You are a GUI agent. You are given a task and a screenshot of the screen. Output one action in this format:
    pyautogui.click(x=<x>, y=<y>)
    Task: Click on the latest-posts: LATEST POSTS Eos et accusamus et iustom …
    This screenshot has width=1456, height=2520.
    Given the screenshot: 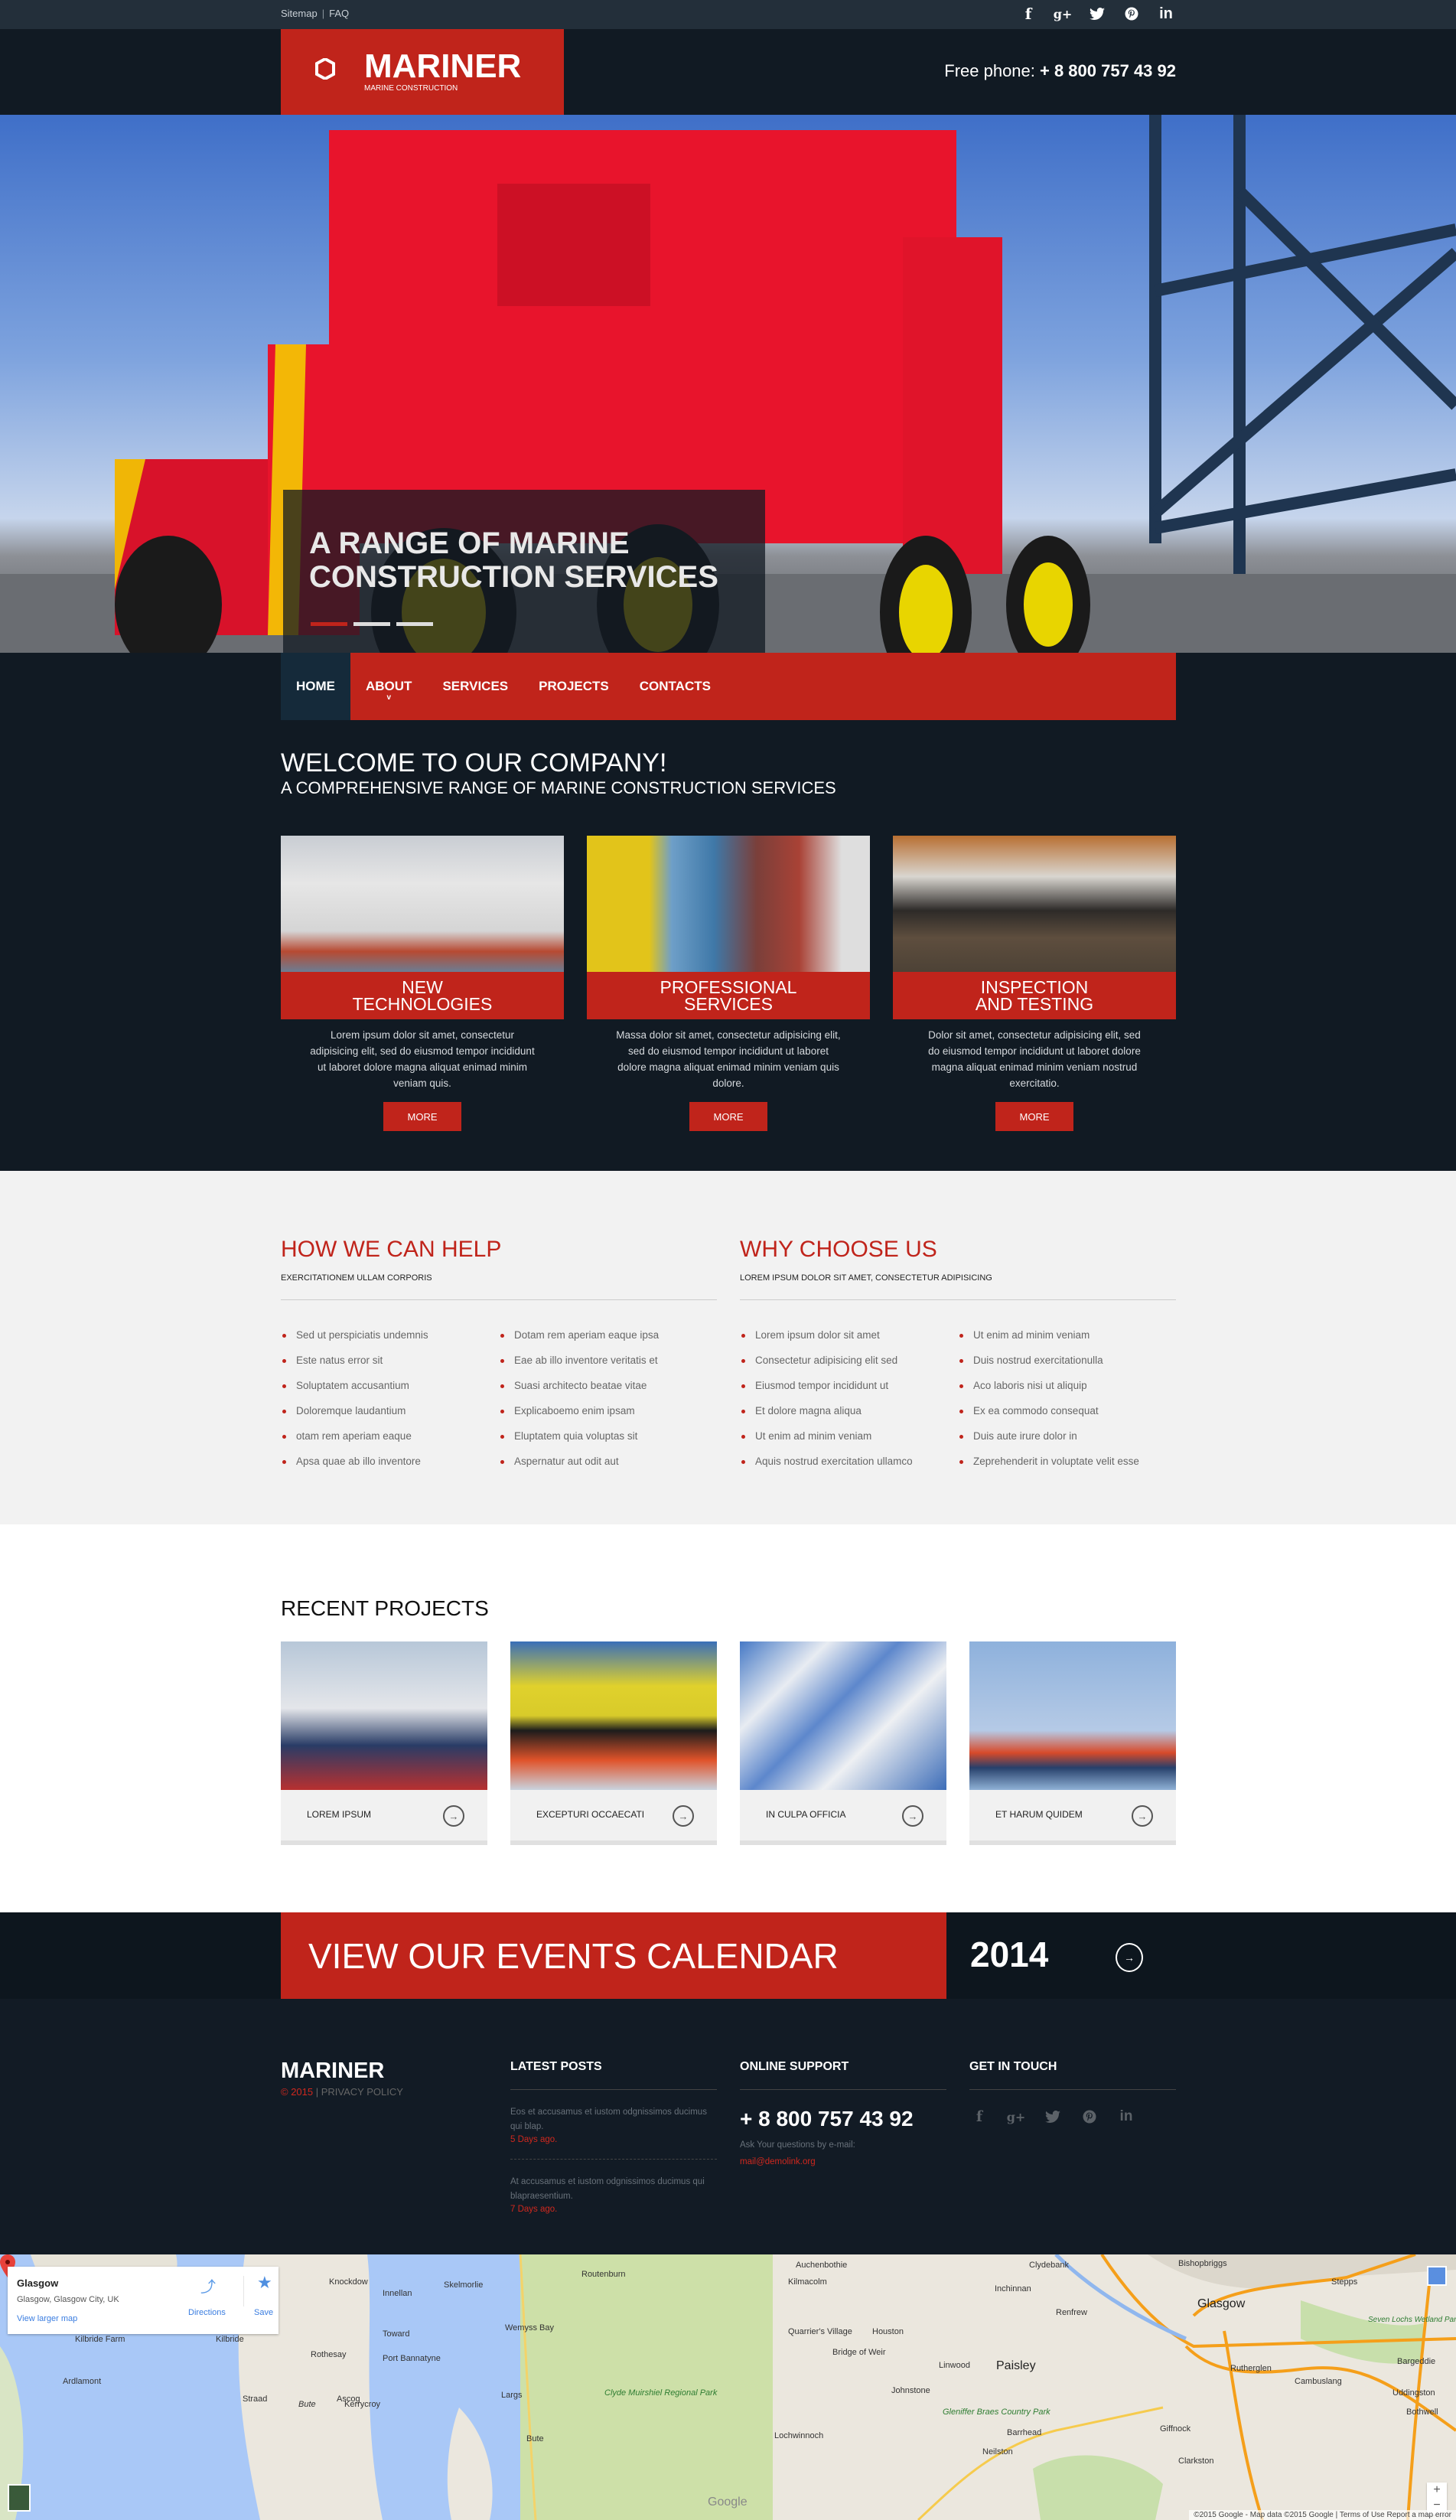 What is the action you would take?
    pyautogui.click(x=613, y=2138)
    